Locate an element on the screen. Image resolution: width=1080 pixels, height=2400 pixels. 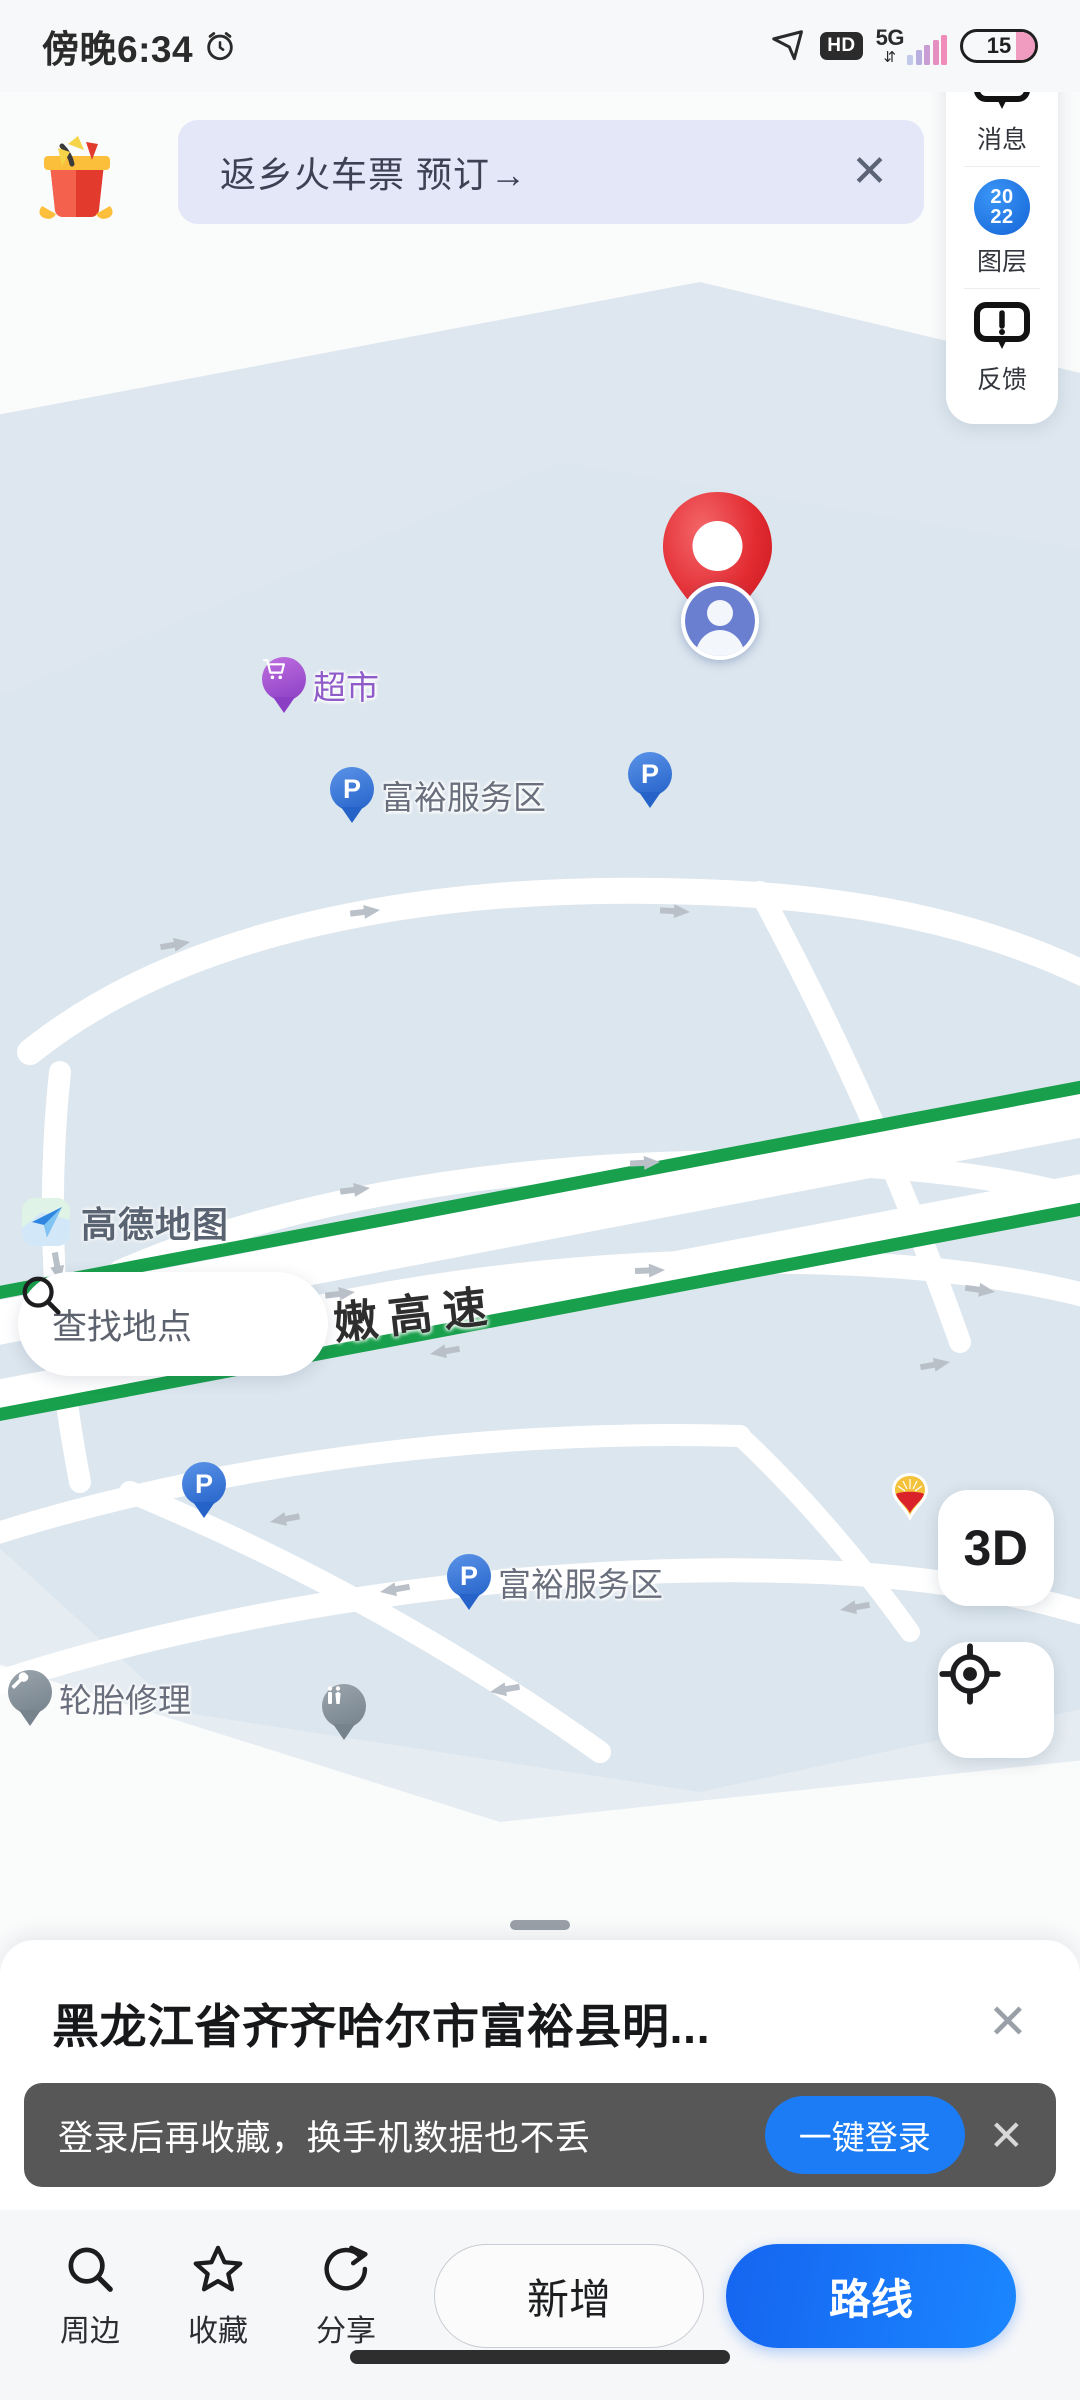
battery-indicator: 15 is located at coordinates (999, 46).